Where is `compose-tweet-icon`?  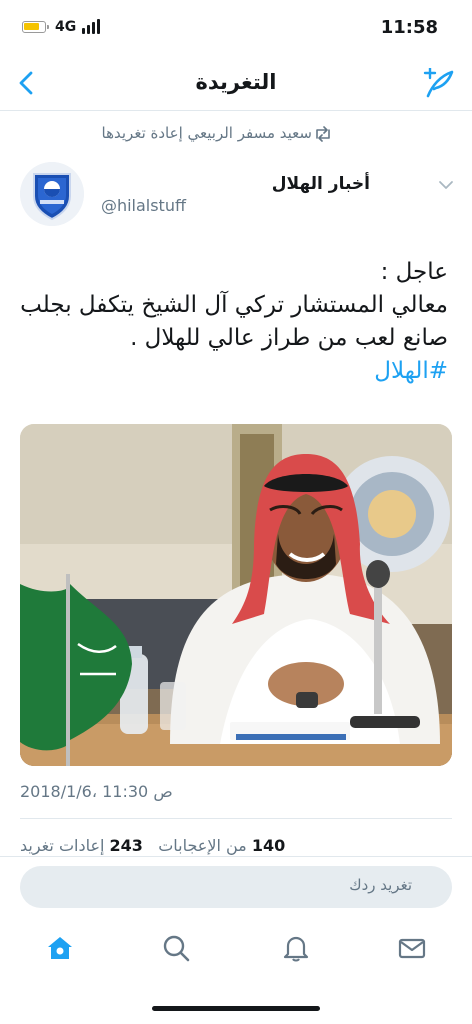 compose-tweet-icon is located at coordinates (439, 83).